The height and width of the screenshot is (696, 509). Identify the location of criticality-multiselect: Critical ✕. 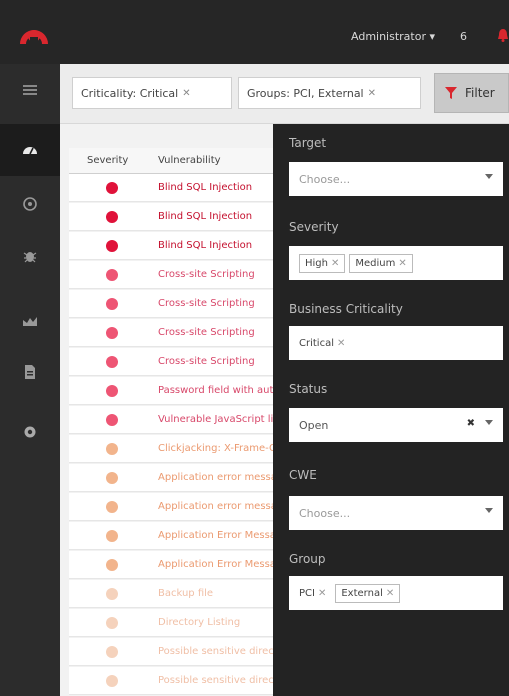
(396, 343).